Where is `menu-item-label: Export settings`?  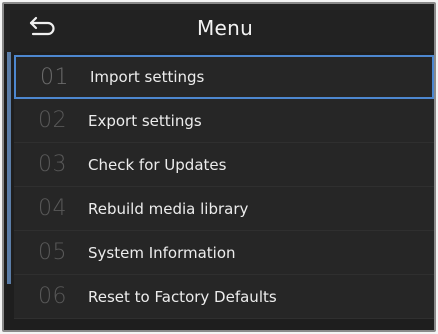 menu-item-label: Export settings is located at coordinates (145, 120).